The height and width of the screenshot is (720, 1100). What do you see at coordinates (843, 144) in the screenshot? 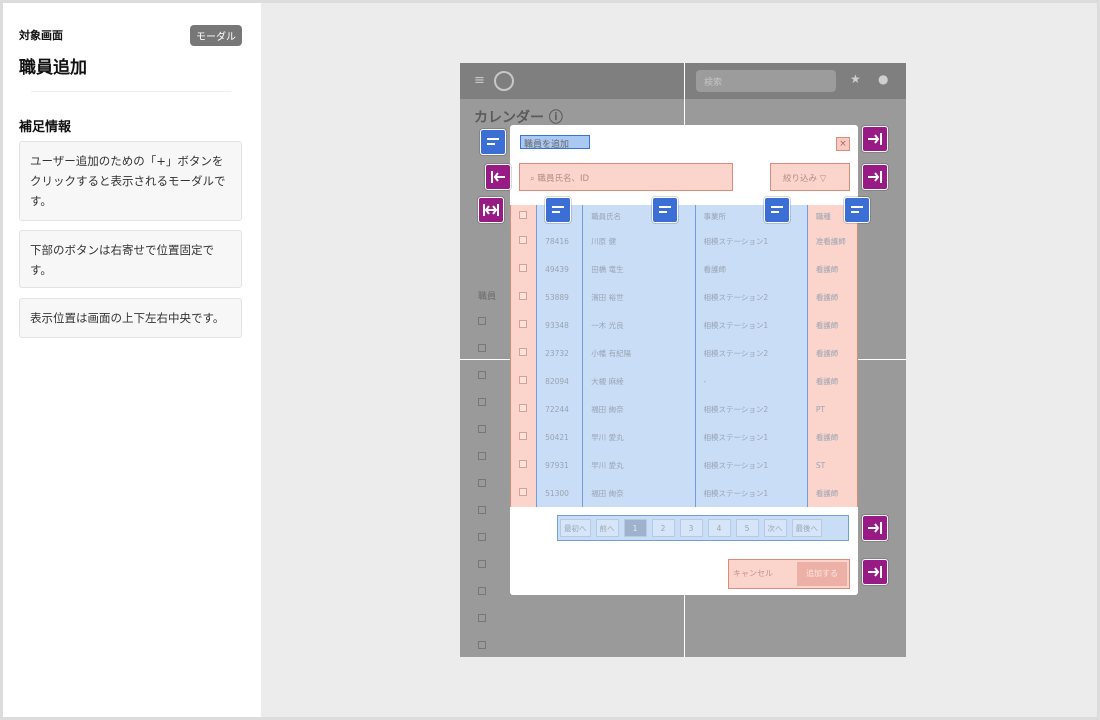
I see `close-icon: ×` at bounding box center [843, 144].